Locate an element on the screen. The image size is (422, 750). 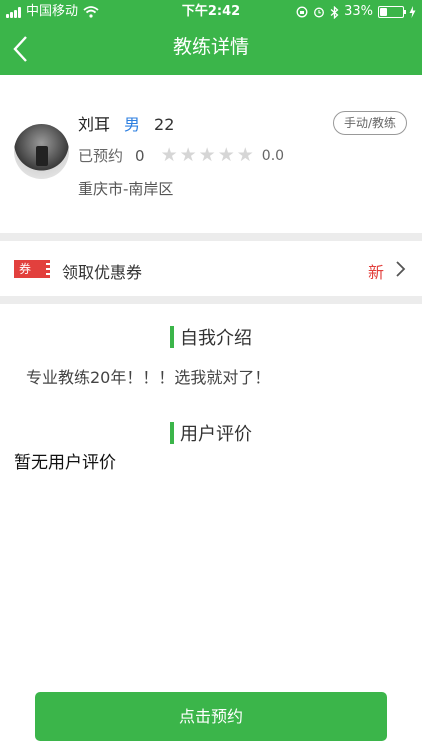
app-header: 中国移动 下午2:42 33% 教练详情 is located at coordinates (211, 37).